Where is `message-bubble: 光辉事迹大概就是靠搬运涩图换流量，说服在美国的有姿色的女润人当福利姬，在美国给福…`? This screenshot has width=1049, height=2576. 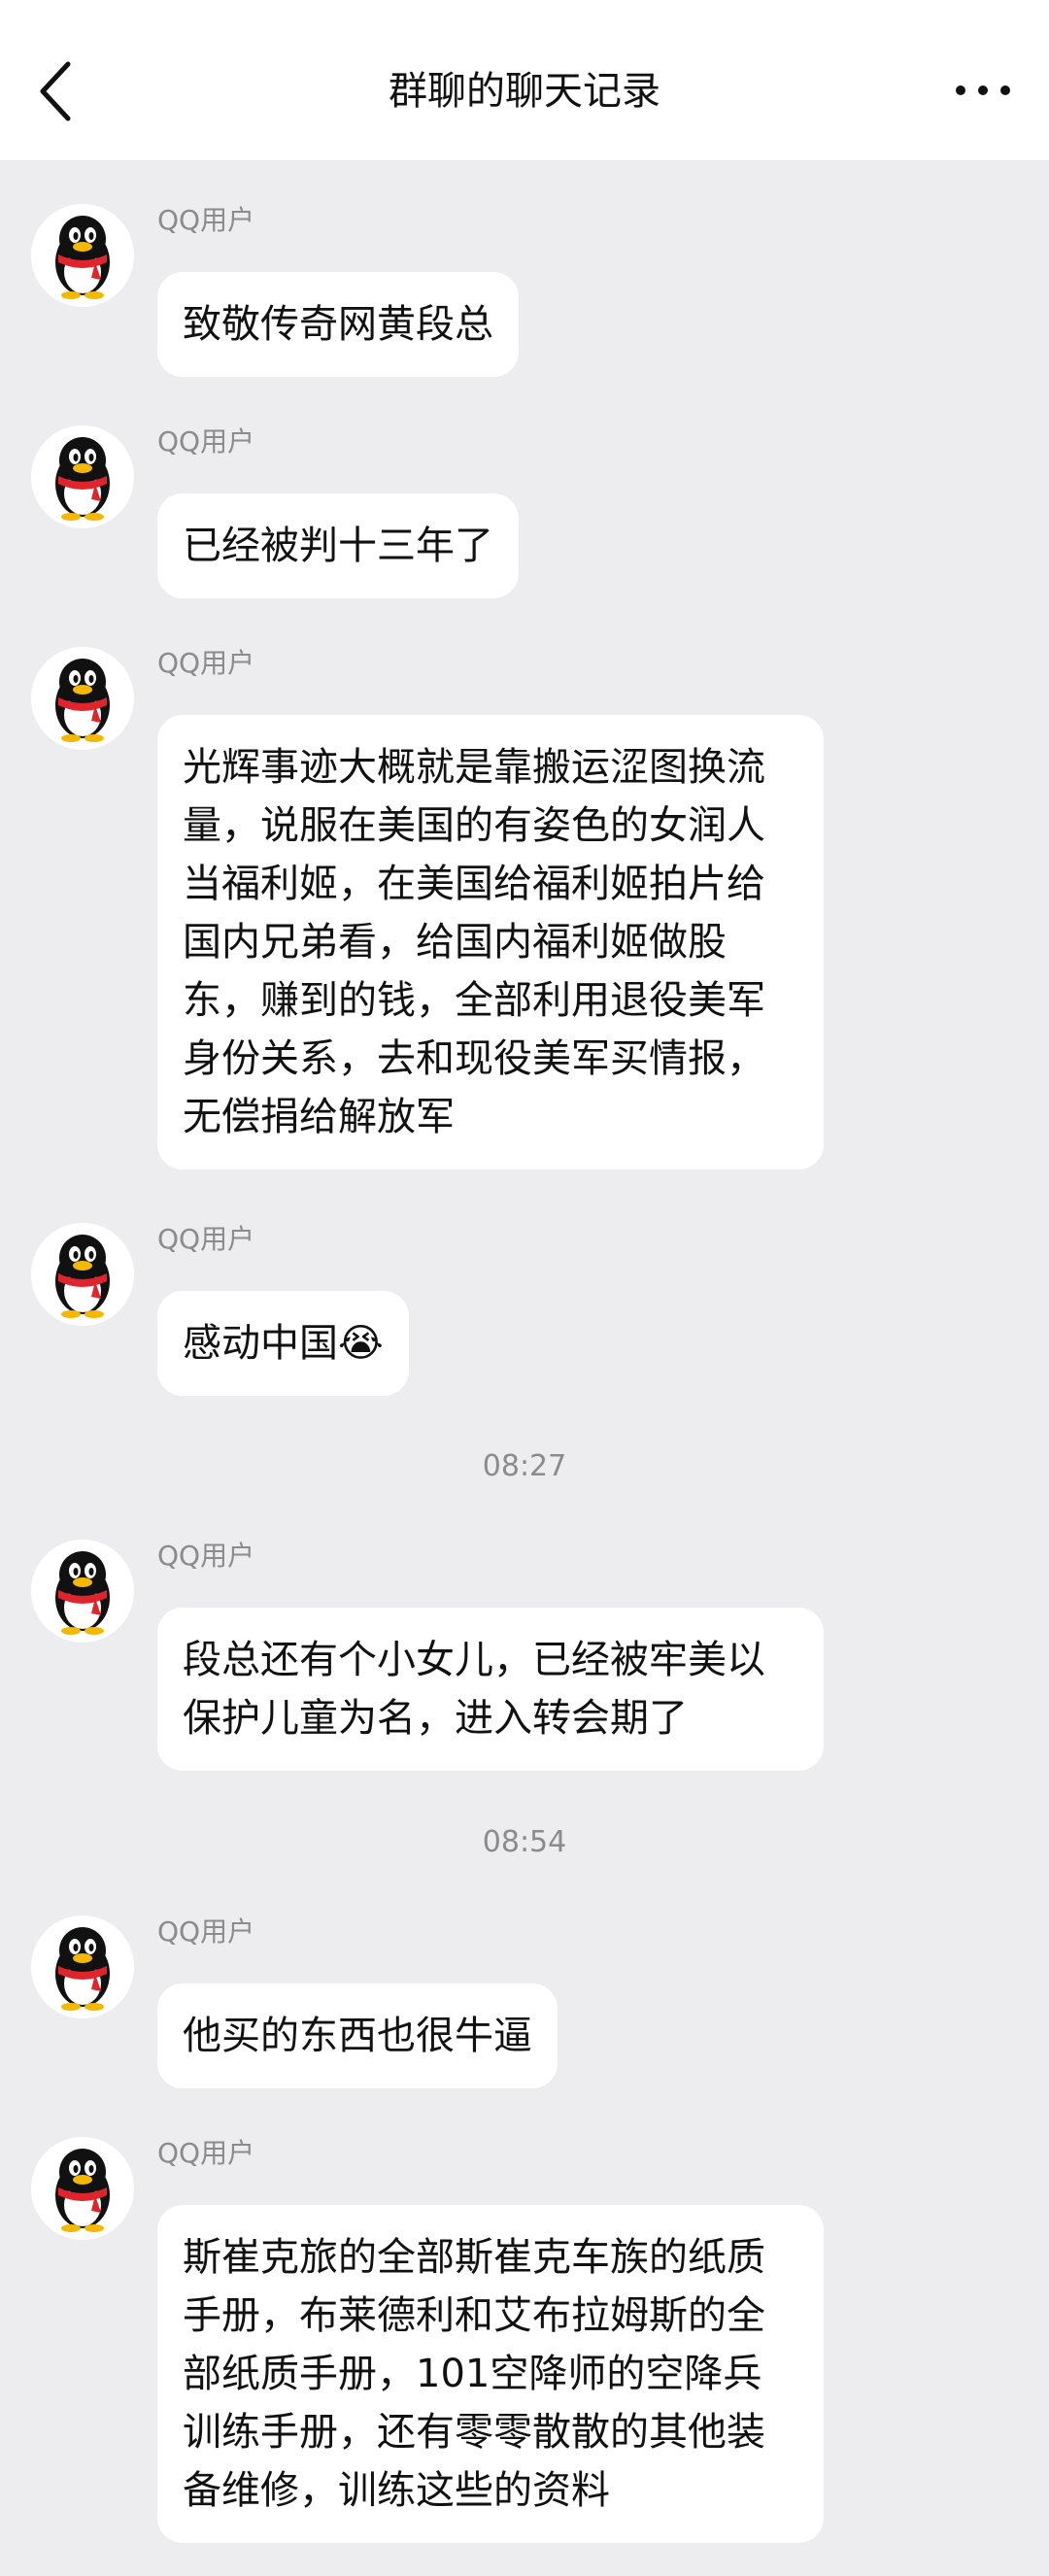
message-bubble: 光辉事迹大概就是靠搬运涩图换流量，说服在美国的有姿色的女润人当福利姬，在美国给福… is located at coordinates (491, 942).